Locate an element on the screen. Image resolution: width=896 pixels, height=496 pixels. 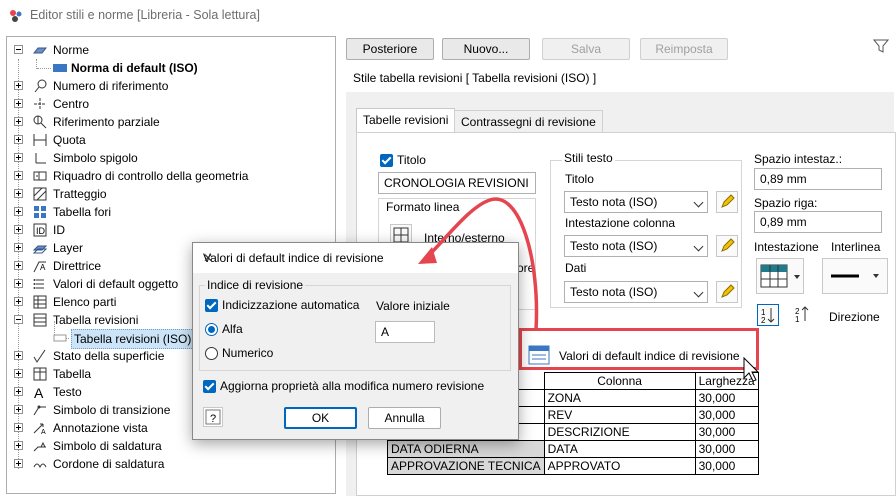
header-position-dropdown is located at coordinates (780, 276).